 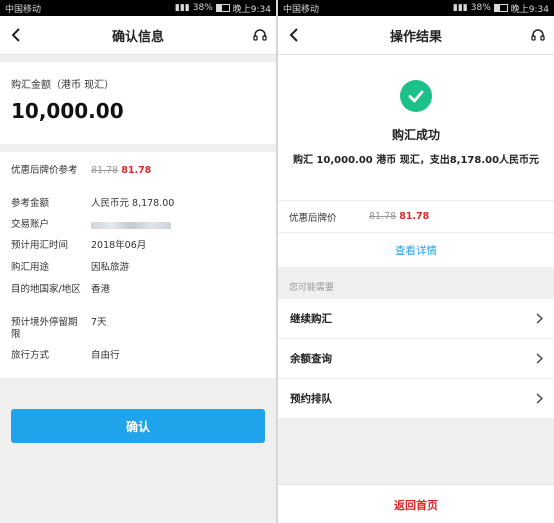 What do you see at coordinates (63, 85) in the screenshot?
I see `amount-label: 购汇金额（港币 现汇）` at bounding box center [63, 85].